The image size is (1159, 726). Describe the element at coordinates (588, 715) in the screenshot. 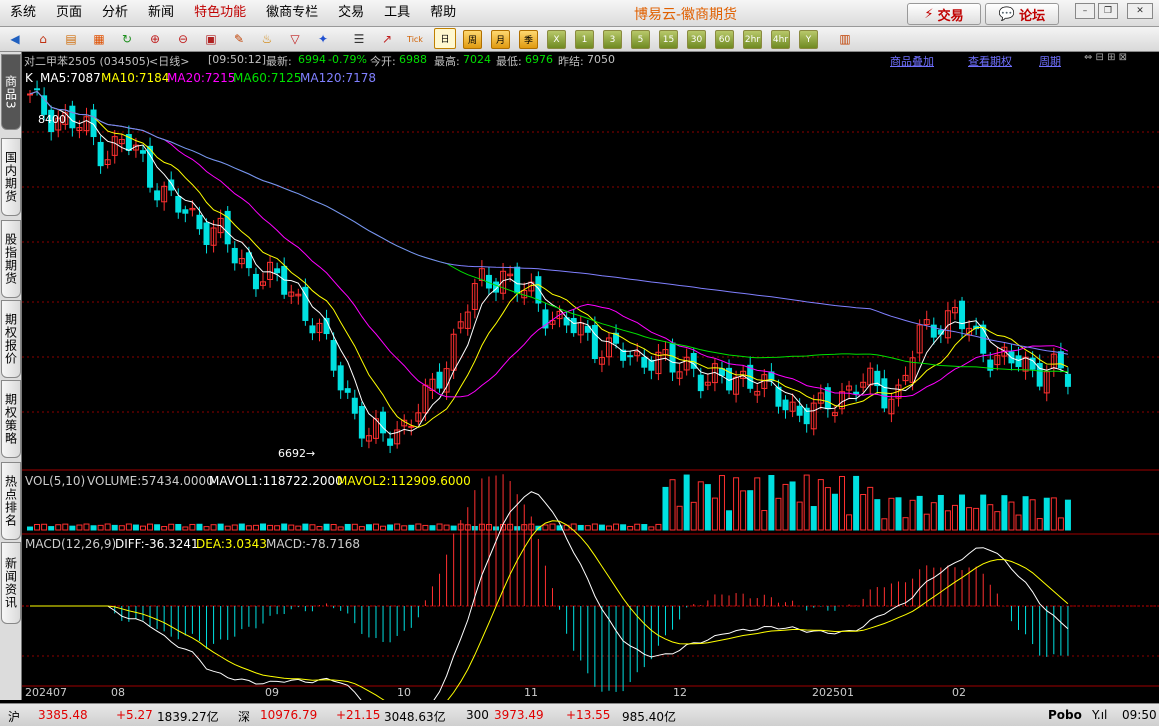

I see `i300-change: +13.55` at that location.